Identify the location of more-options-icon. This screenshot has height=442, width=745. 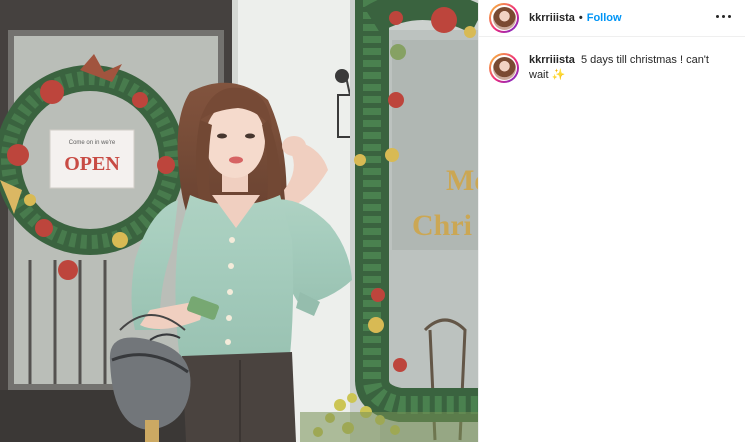
(723, 16).